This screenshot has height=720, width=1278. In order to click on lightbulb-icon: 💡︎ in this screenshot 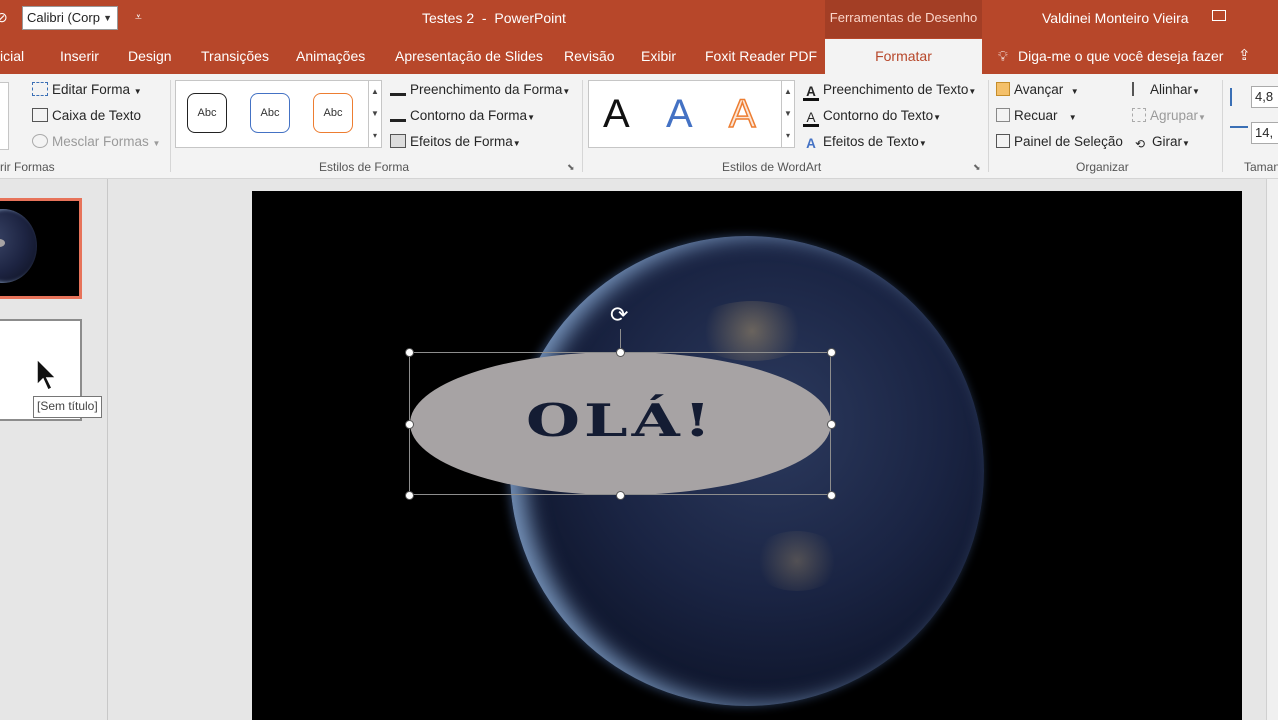, I will do `click(1003, 56)`.